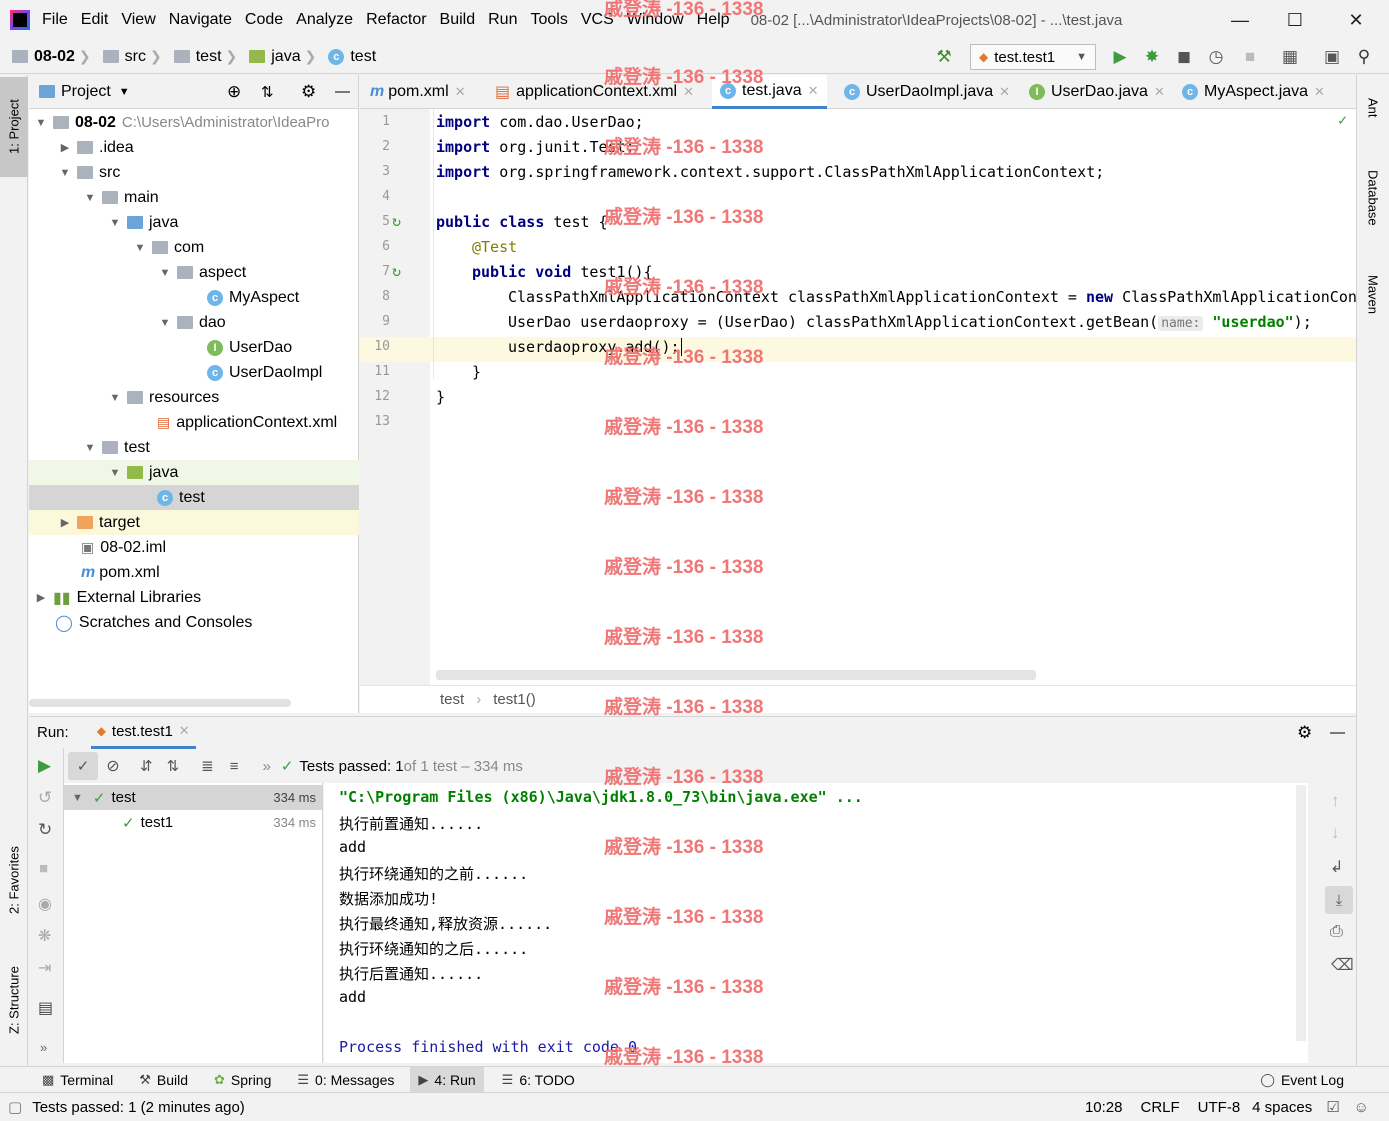  What do you see at coordinates (514, 699) in the screenshot?
I see `breadcrumb-method: test1()` at bounding box center [514, 699].